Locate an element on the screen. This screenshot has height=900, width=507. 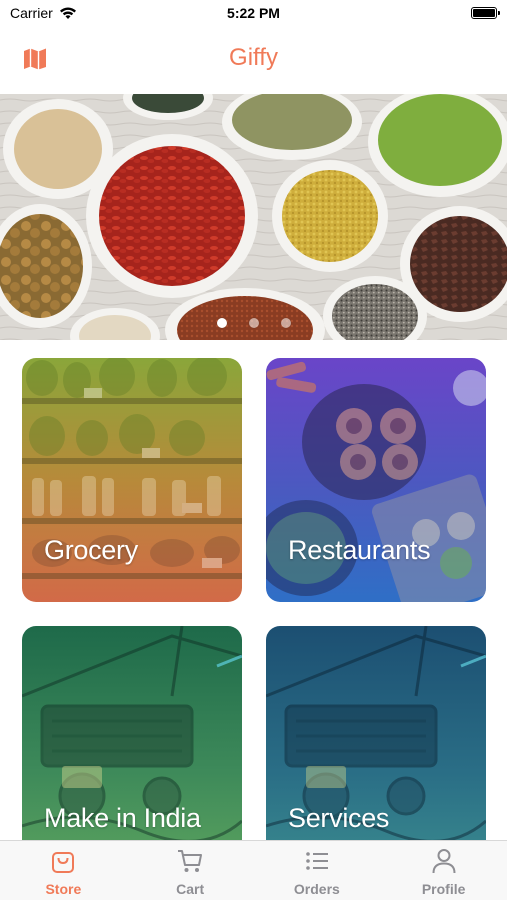
tab-cart: Cart is located at coordinates (190, 870).